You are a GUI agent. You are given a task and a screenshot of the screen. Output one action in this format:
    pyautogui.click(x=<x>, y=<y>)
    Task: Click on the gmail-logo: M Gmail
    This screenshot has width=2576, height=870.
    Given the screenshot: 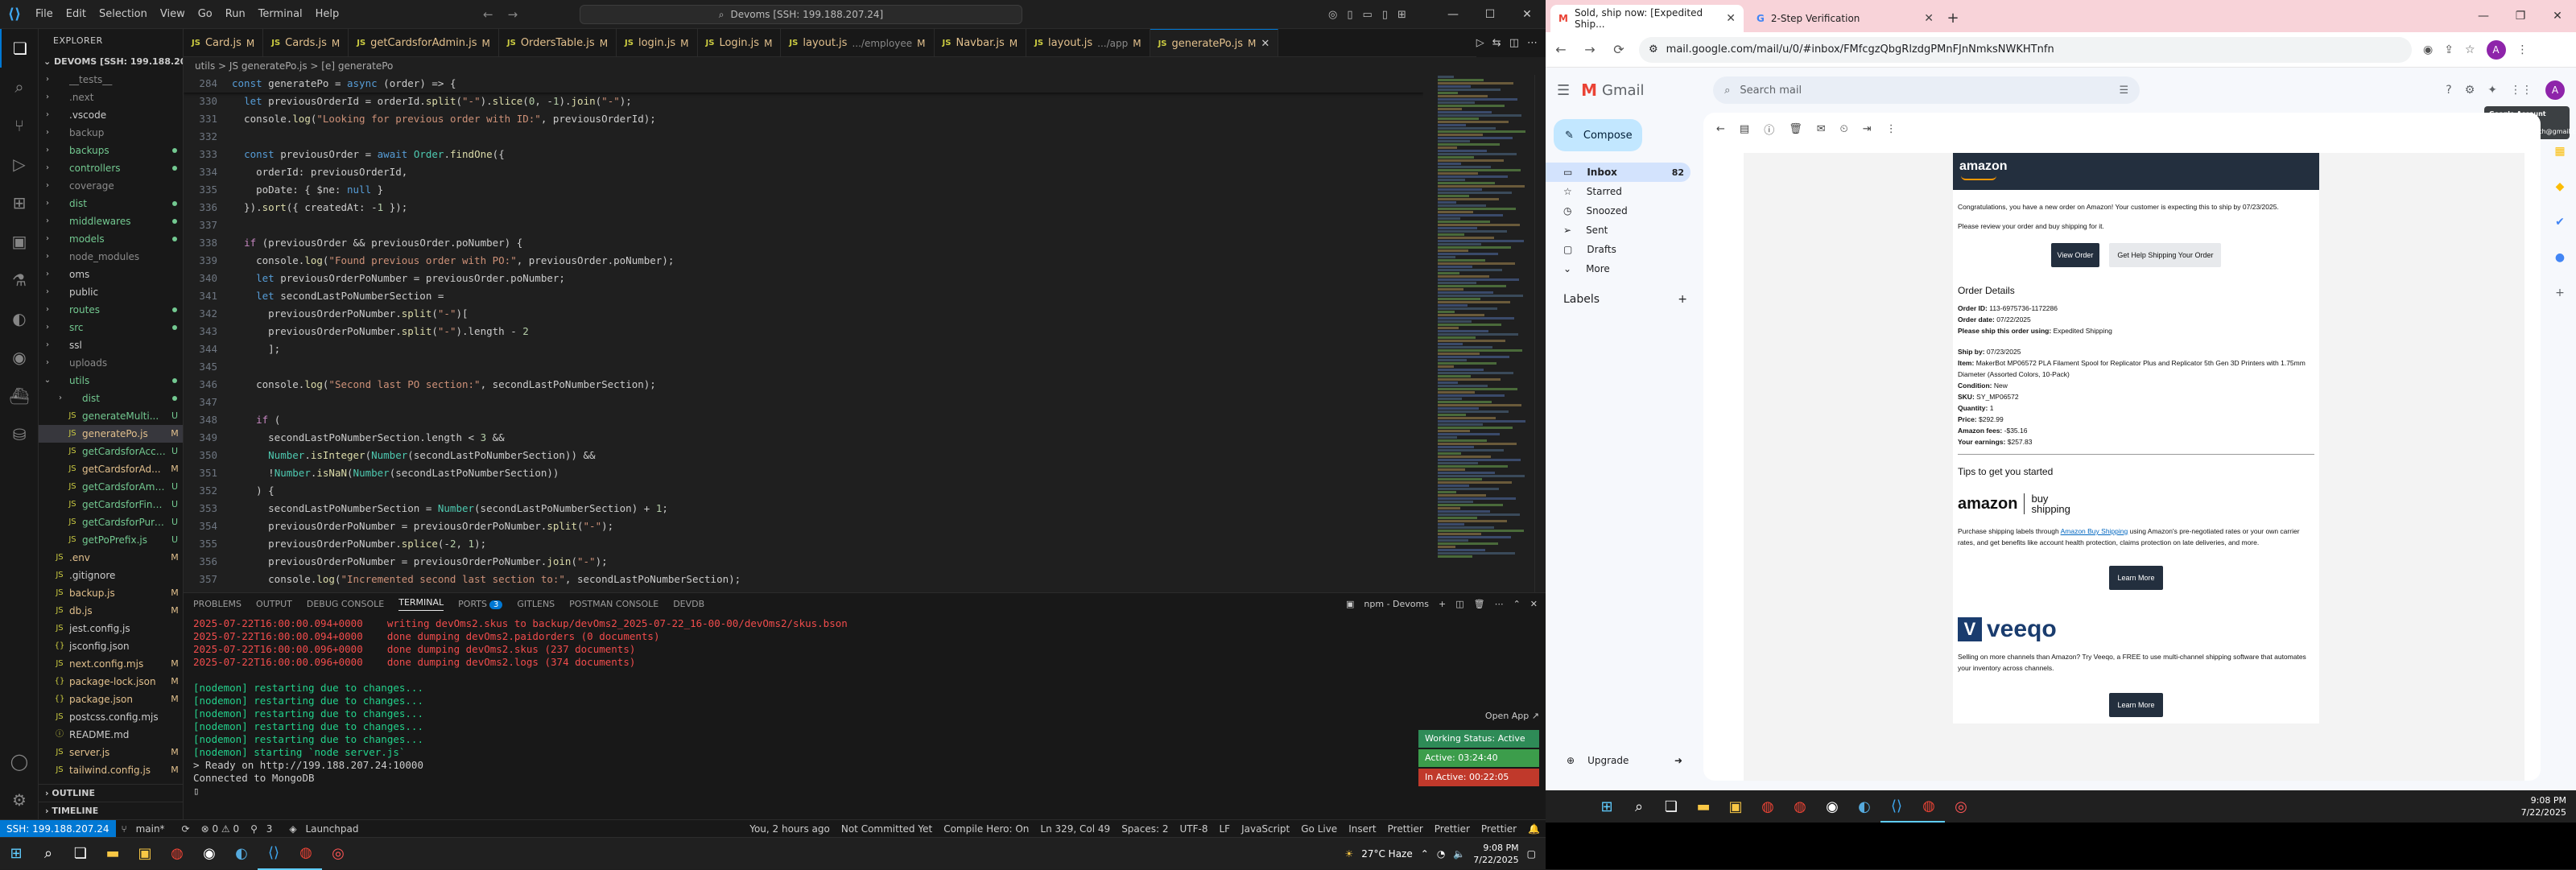 What is the action you would take?
    pyautogui.click(x=1641, y=90)
    